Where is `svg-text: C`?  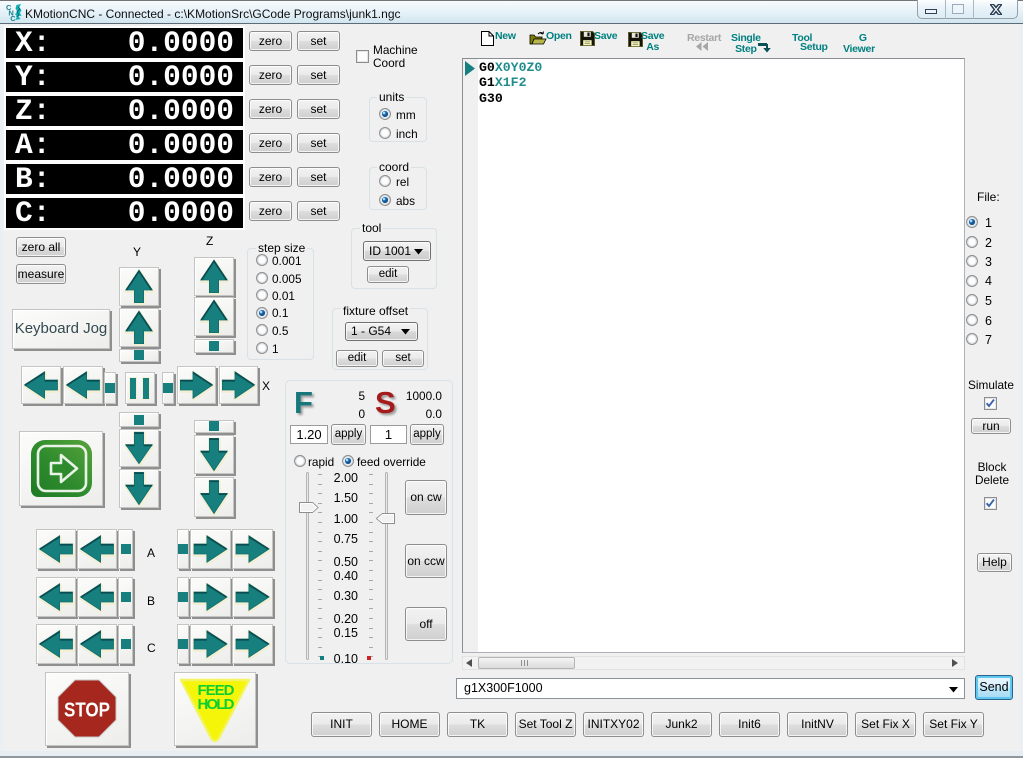
svg-text: C is located at coordinates (13, 18).